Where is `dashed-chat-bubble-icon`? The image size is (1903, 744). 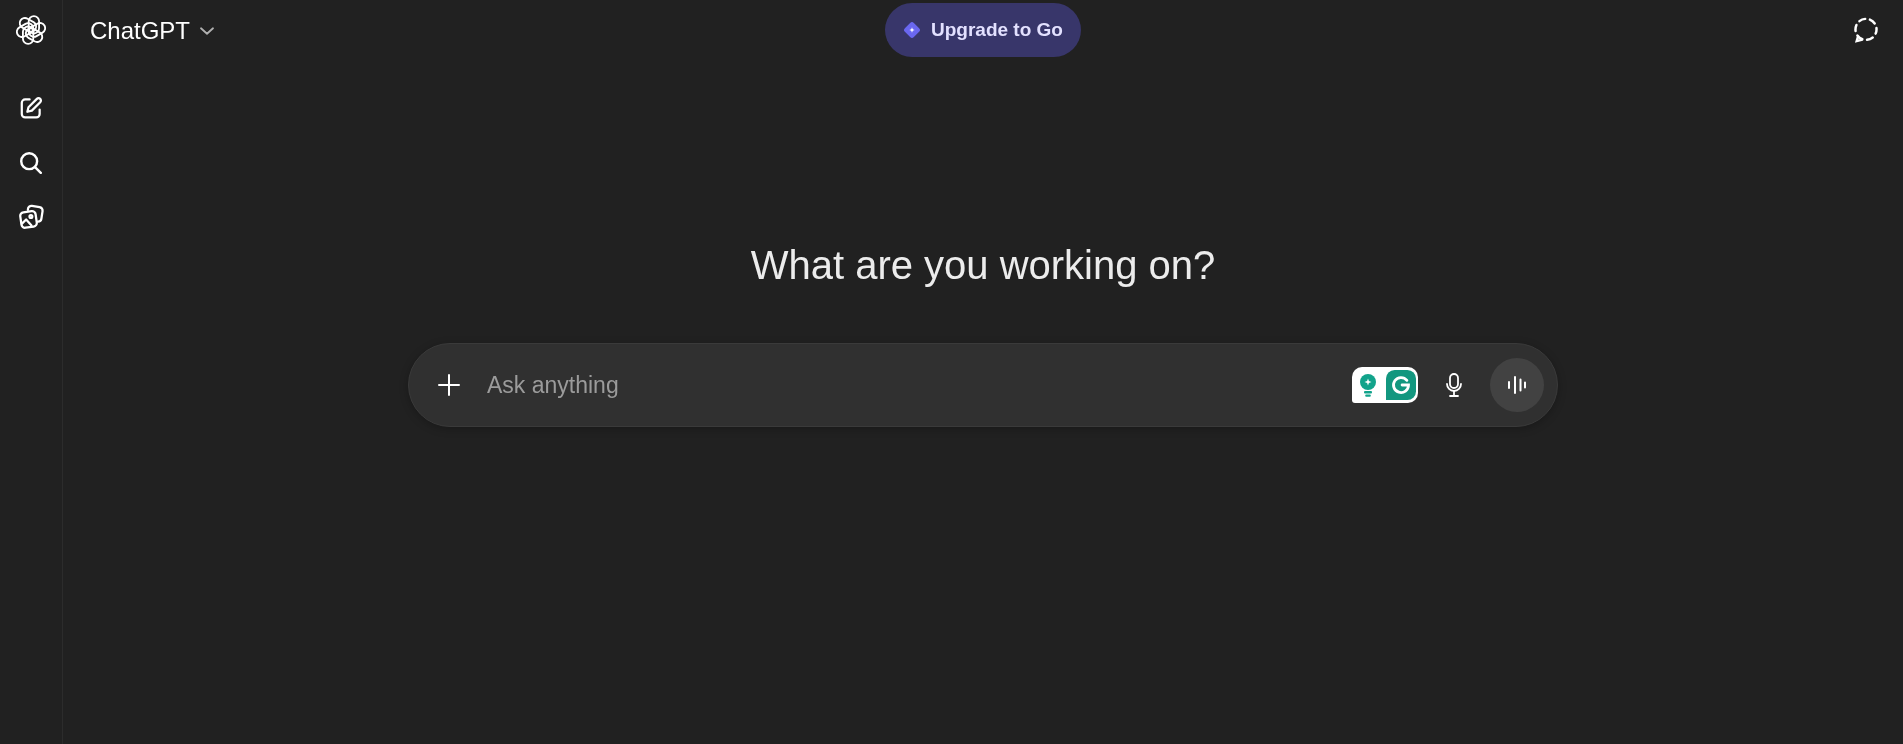
dashed-chat-bubble-icon is located at coordinates (1866, 30).